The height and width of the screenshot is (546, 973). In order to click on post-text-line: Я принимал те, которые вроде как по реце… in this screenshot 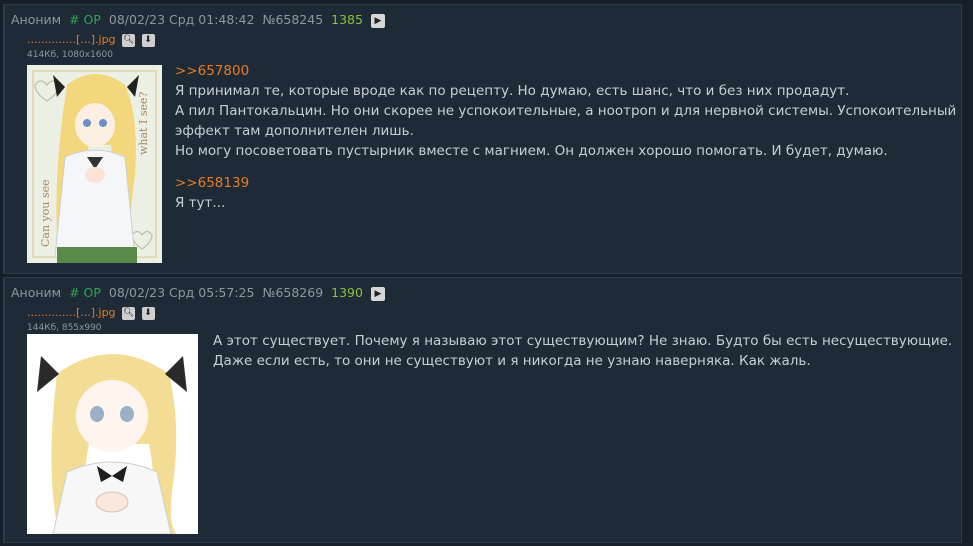, I will do `click(512, 91)`.